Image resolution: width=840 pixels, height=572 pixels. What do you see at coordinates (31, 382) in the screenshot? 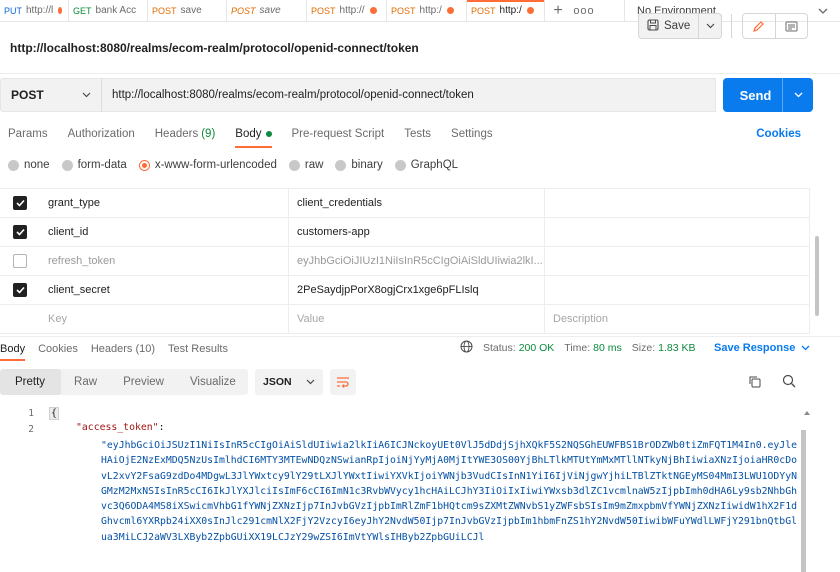
I see `view-pretty: Pretty` at bounding box center [31, 382].